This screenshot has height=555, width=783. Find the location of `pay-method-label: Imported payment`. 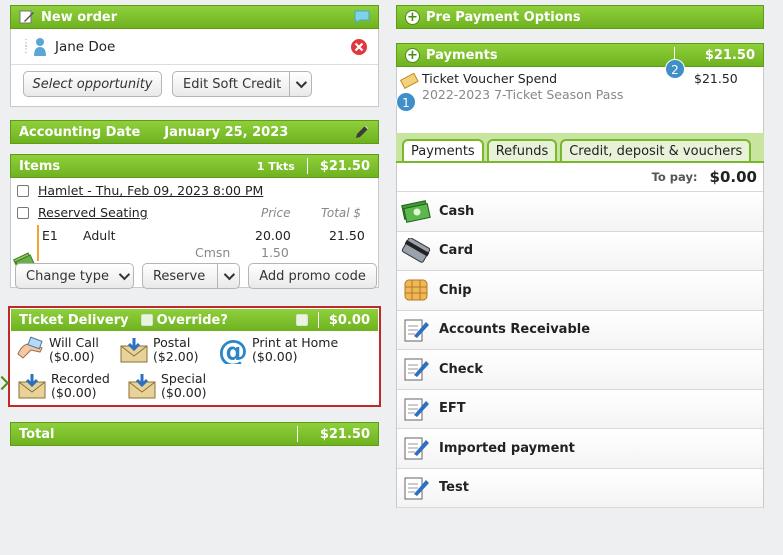

pay-method-label: Imported payment is located at coordinates (507, 448).